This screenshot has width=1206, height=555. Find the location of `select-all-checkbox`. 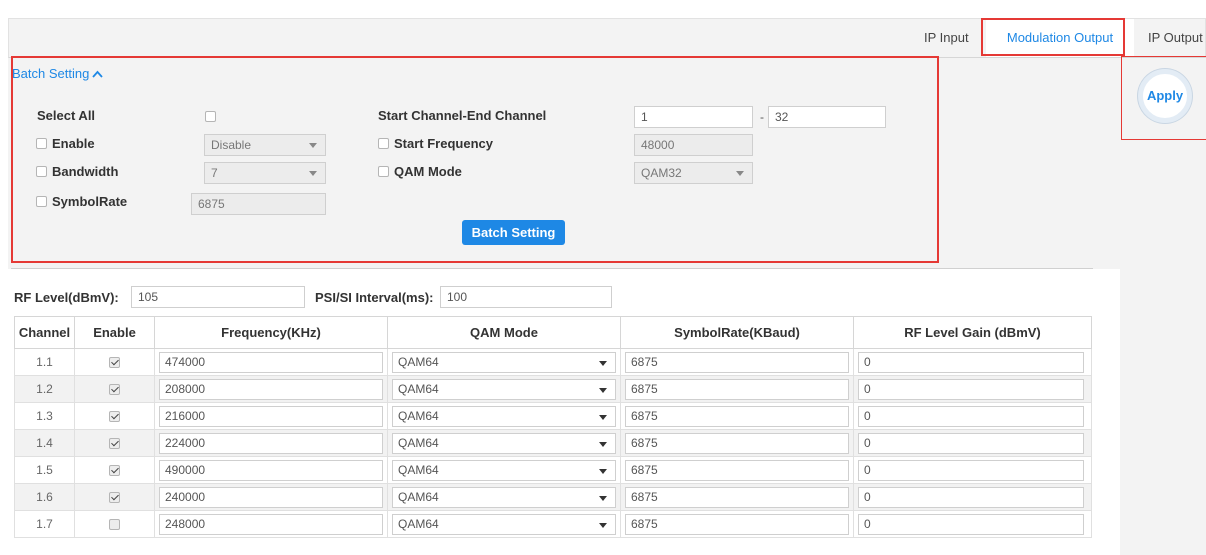

select-all-checkbox is located at coordinates (210, 116).